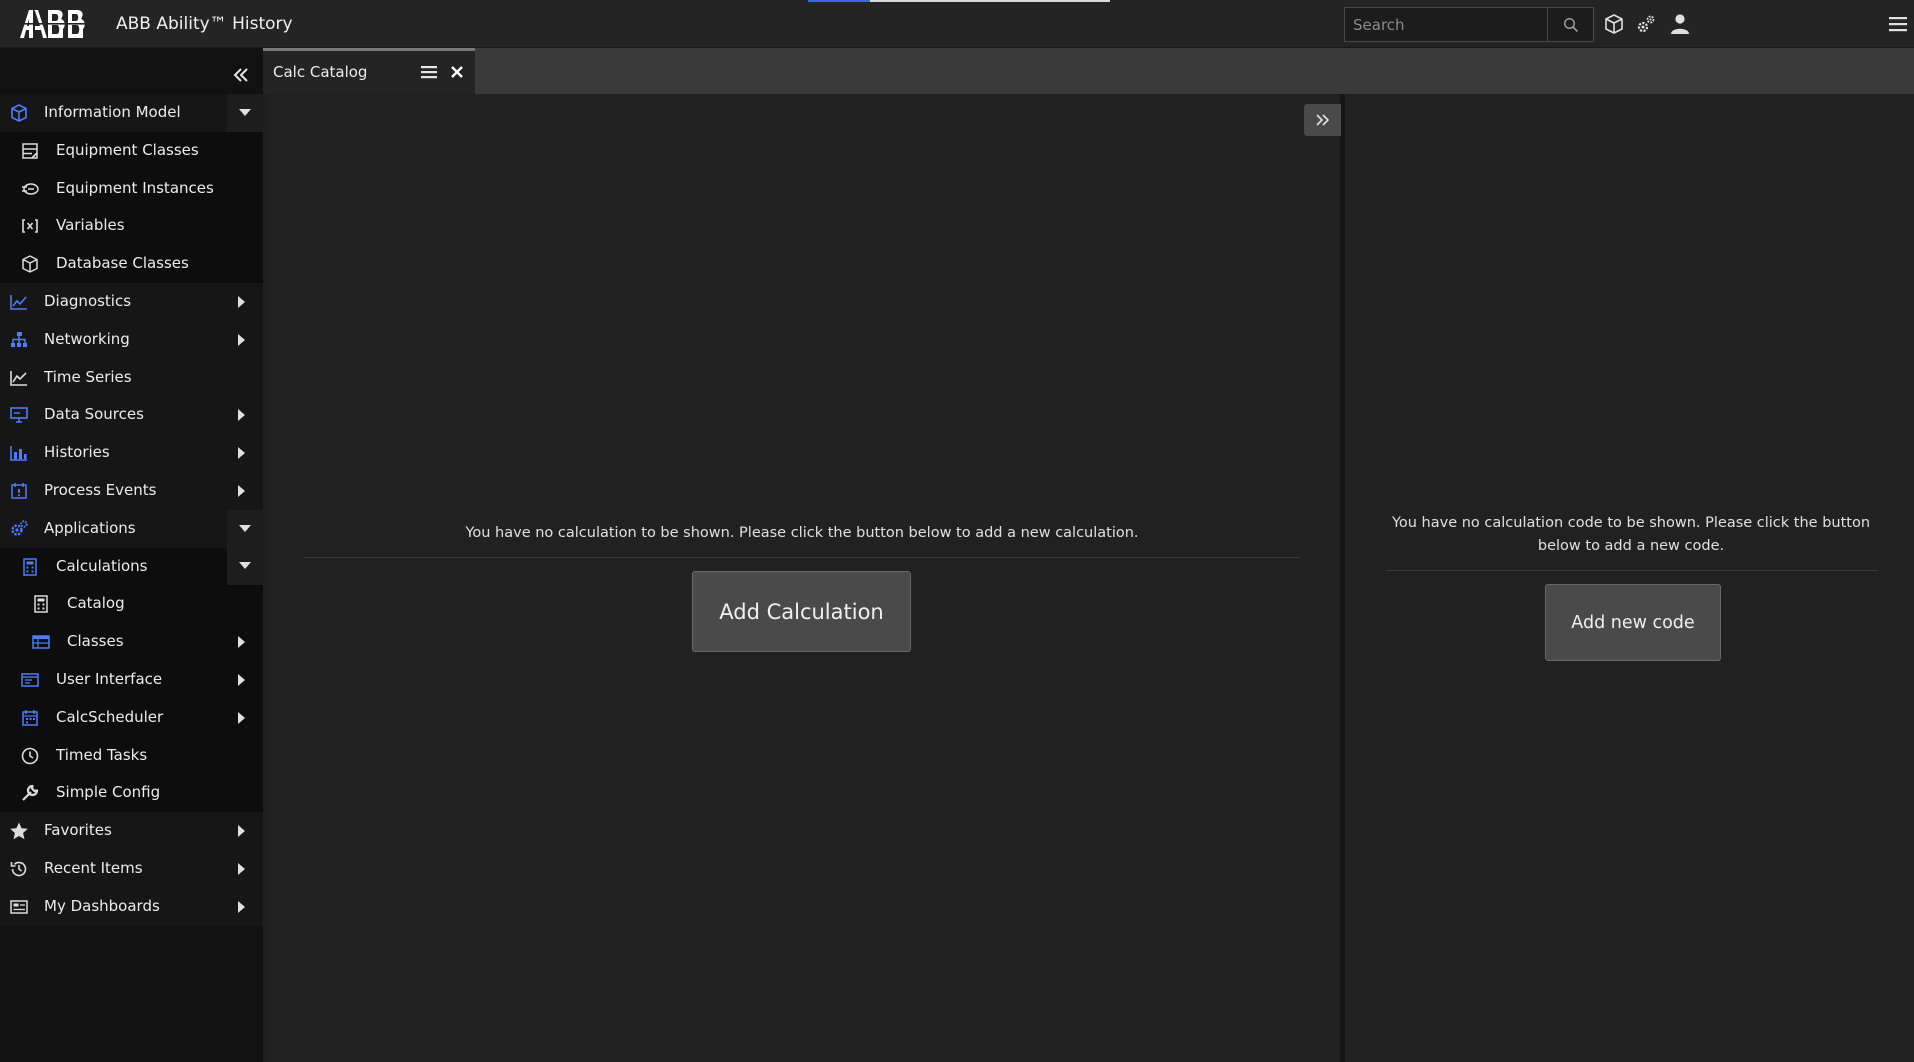 Image resolution: width=1914 pixels, height=1062 pixels. Describe the element at coordinates (131, 226) in the screenshot. I see `sidebar-item-variables: Variables` at that location.